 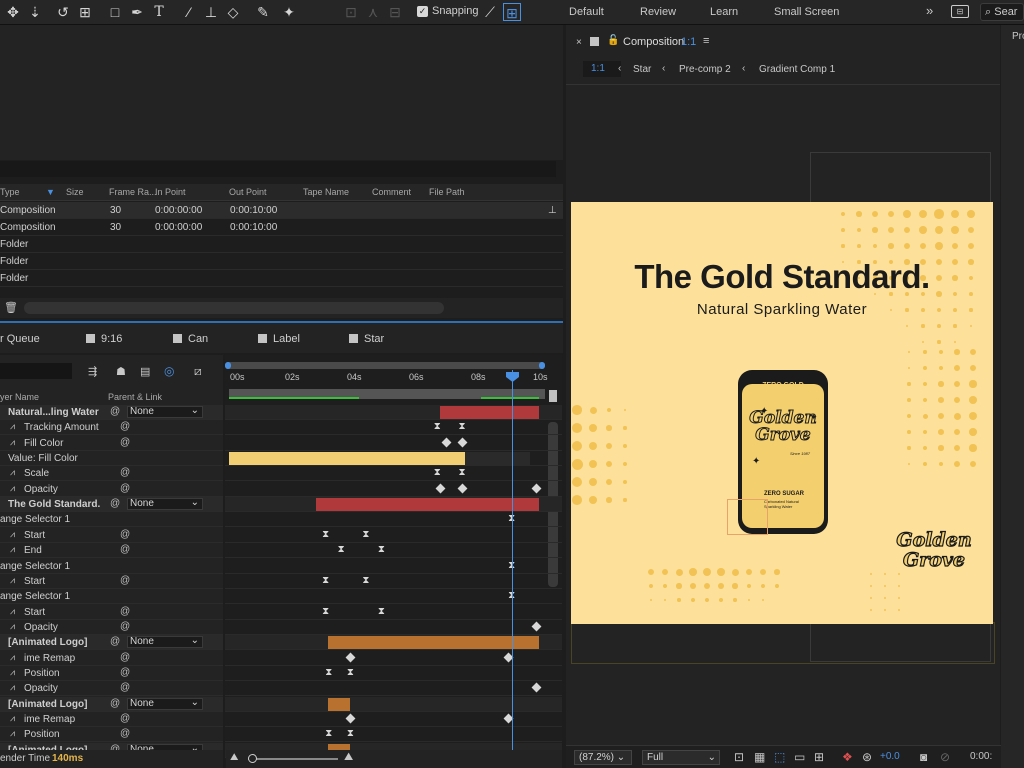 I want to click on right-panel-label: Pro, so click(x=1018, y=36).